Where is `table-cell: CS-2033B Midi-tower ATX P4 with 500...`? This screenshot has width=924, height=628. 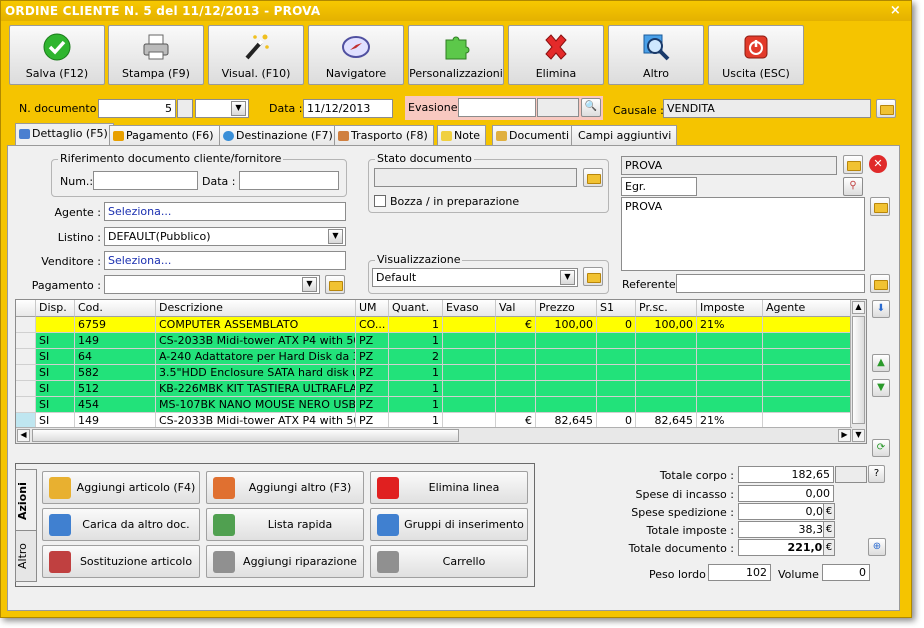 table-cell: CS-2033B Midi-tower ATX P4 with 500... is located at coordinates (256, 341).